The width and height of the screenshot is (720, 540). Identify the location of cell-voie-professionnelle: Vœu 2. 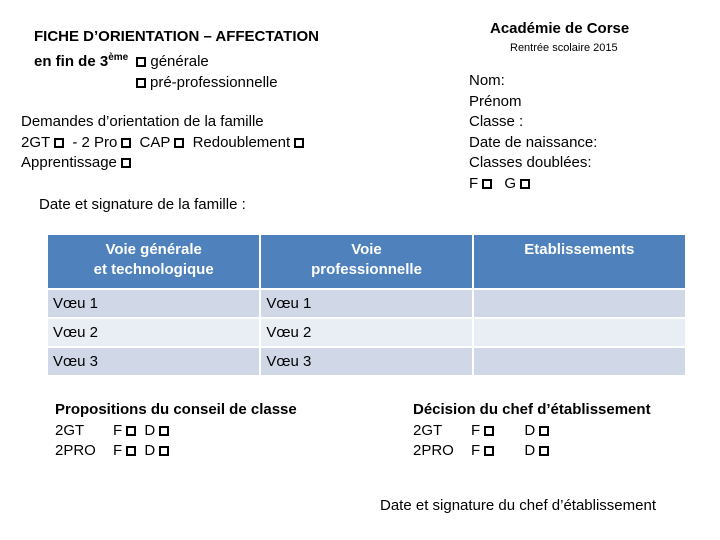
(367, 332).